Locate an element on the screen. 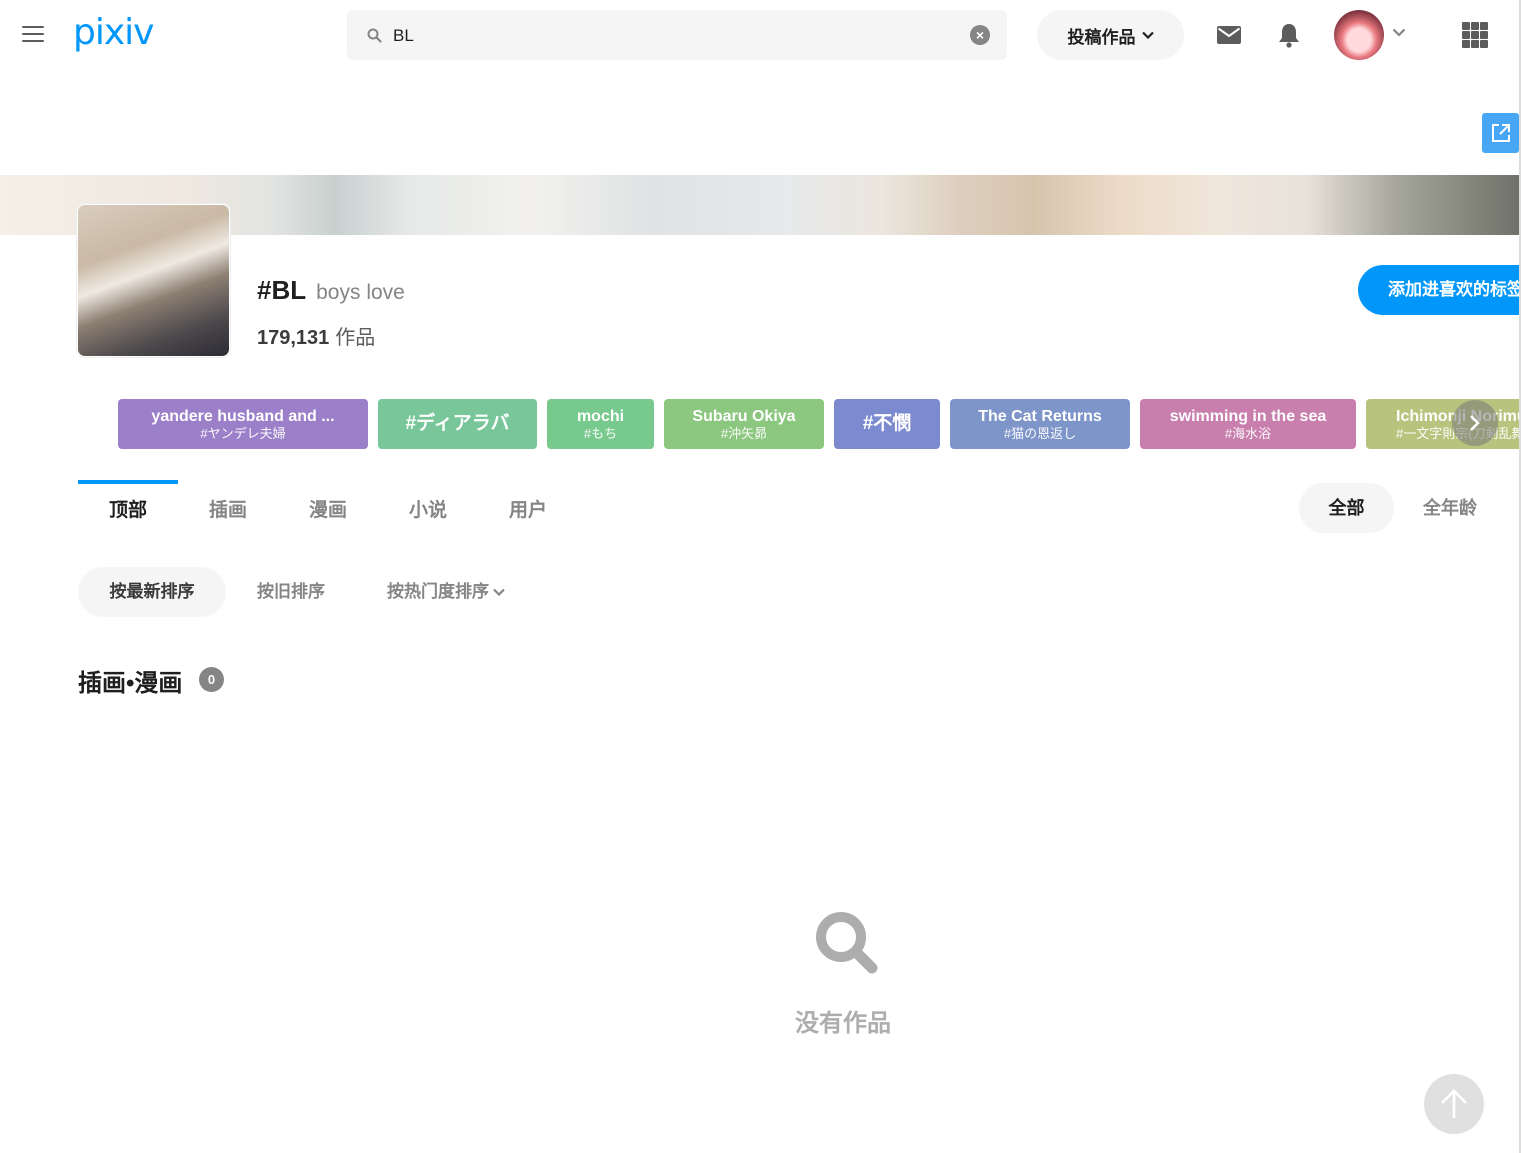 This screenshot has height=1153, width=1521. post-work-button: 投稿作品 is located at coordinates (1110, 35).